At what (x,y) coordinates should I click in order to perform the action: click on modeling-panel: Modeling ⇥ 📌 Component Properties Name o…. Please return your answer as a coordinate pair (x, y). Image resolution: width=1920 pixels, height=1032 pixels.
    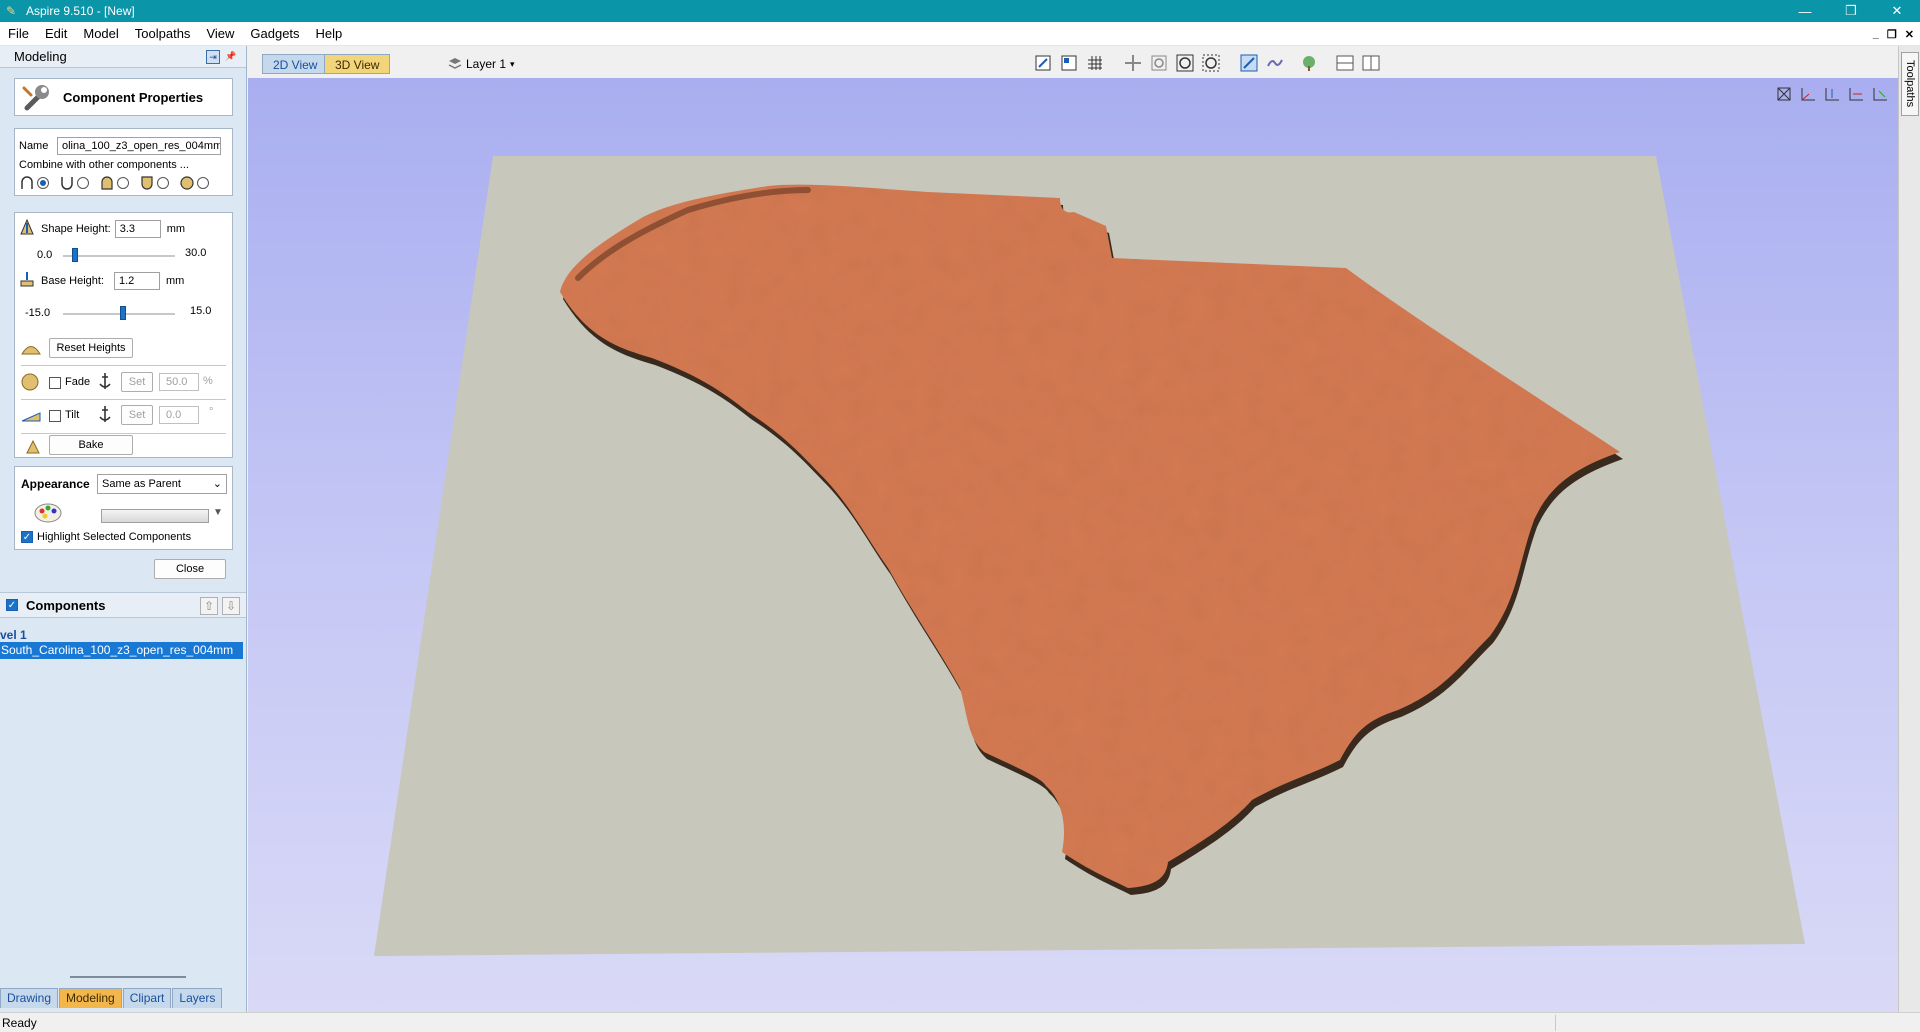
    Looking at the image, I should click on (123, 529).